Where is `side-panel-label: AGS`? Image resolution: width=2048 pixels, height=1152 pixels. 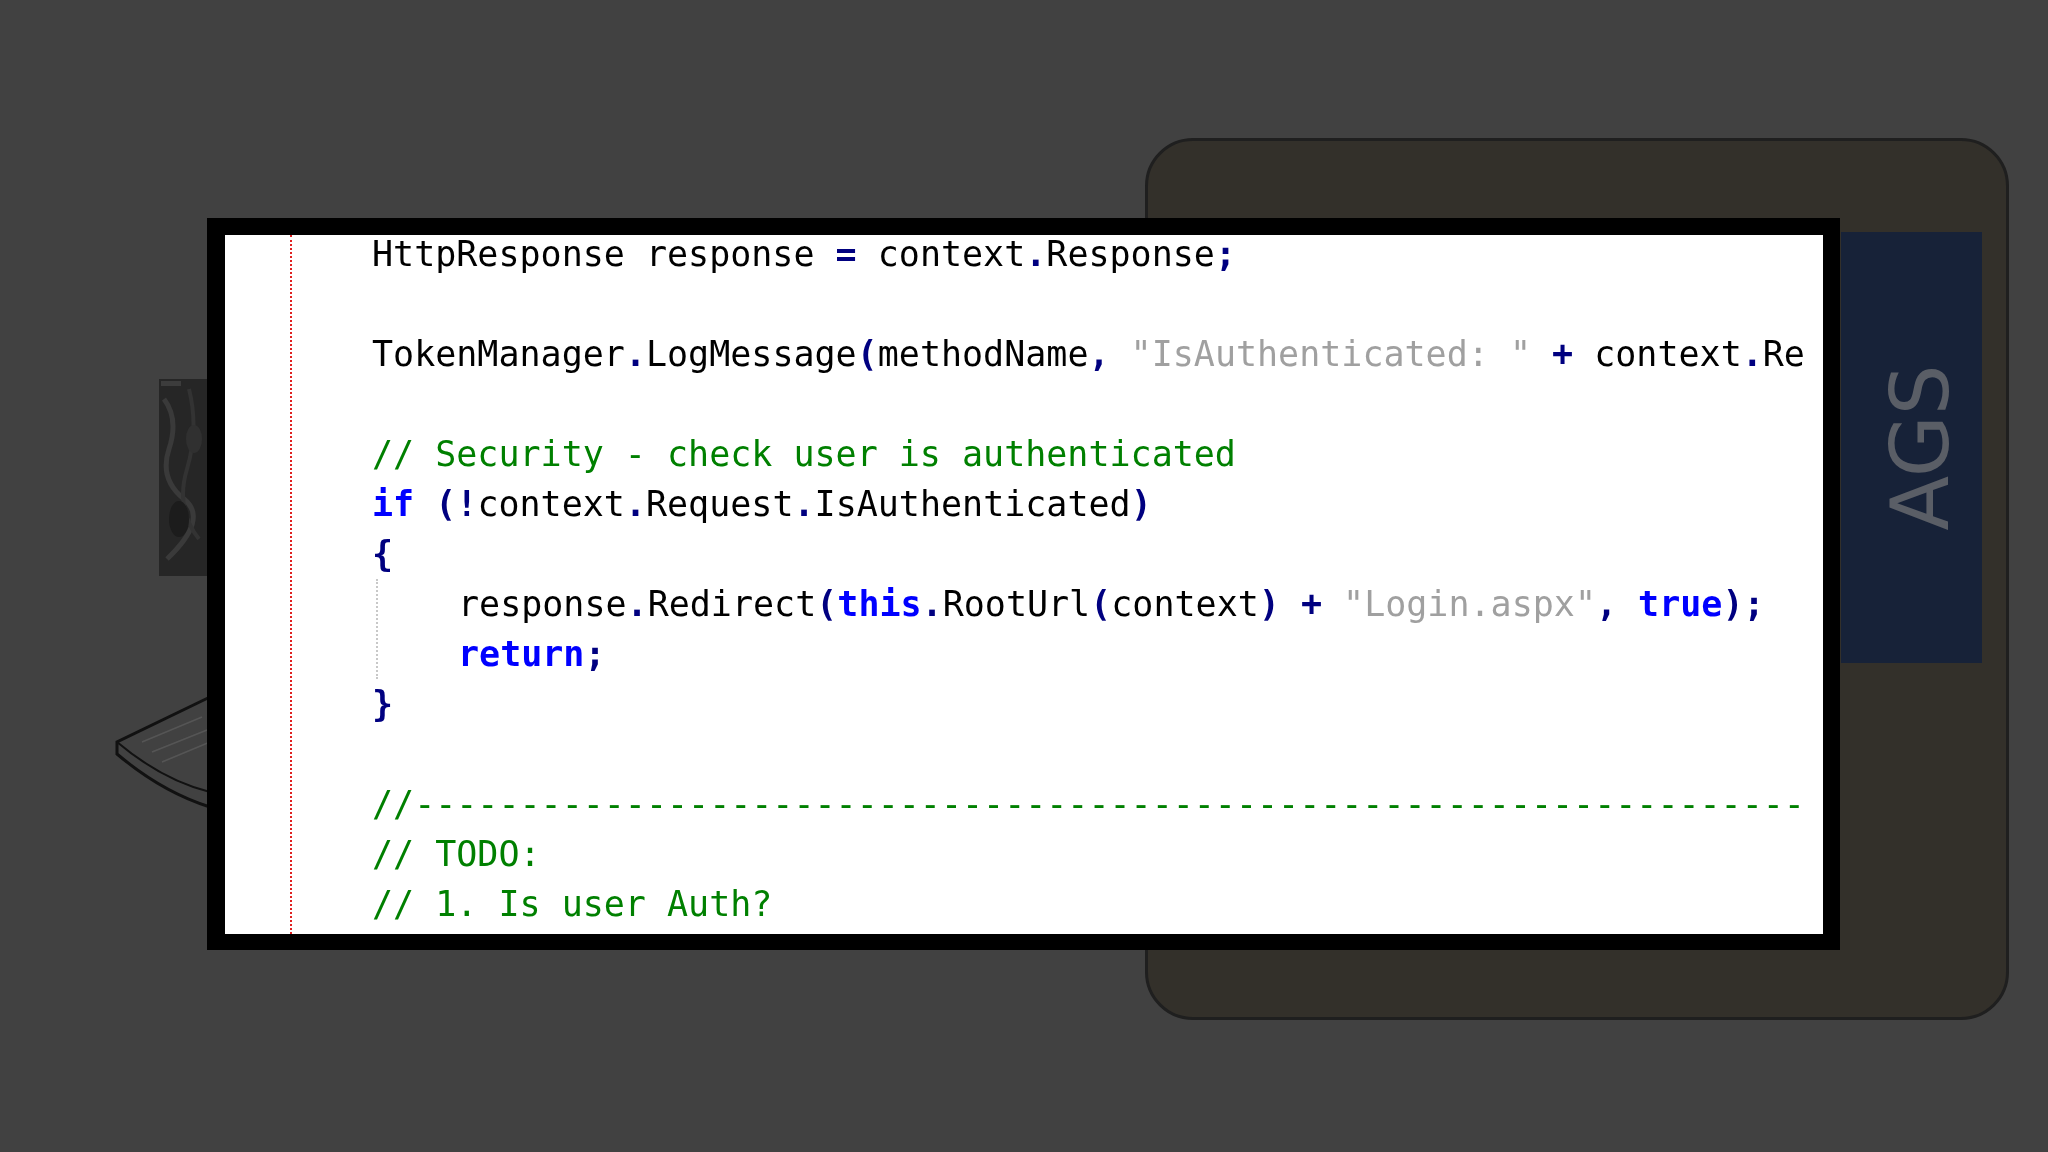
side-panel-label: AGS is located at coordinates (1920, 447).